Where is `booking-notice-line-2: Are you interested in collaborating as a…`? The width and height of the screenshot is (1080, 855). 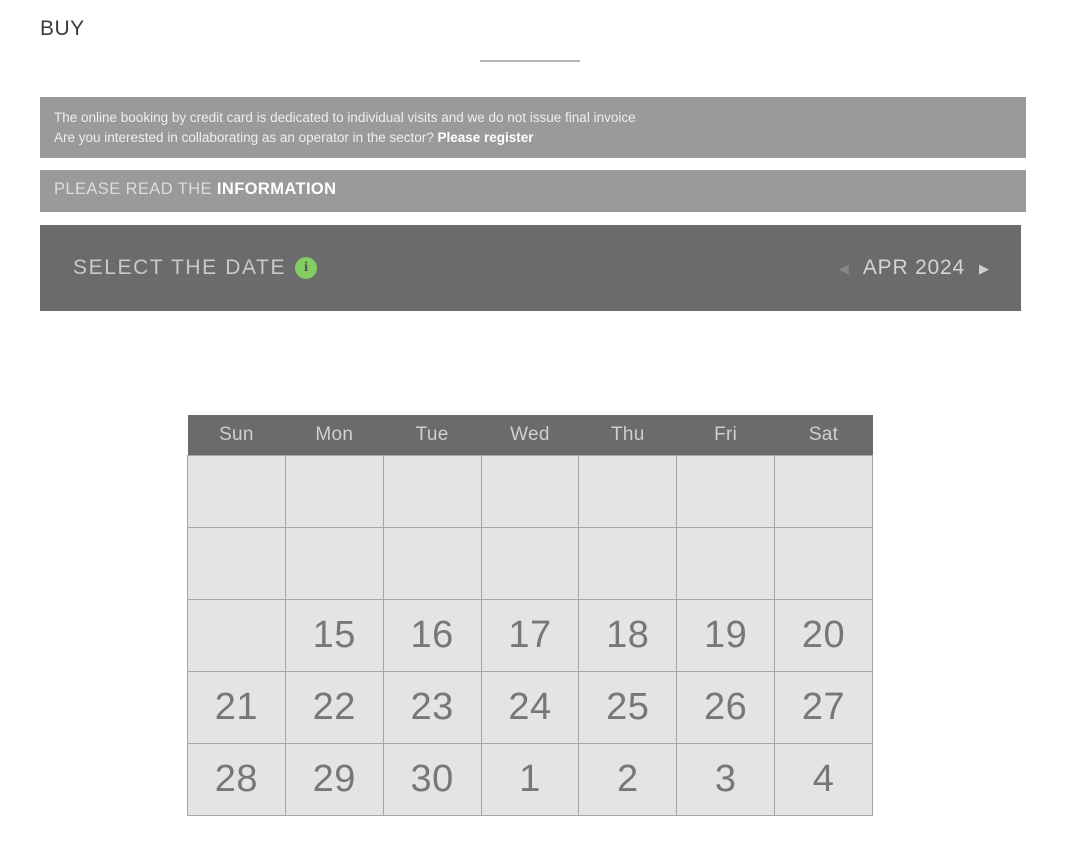 booking-notice-line-2: Are you interested in collaborating as a… is located at coordinates (533, 138).